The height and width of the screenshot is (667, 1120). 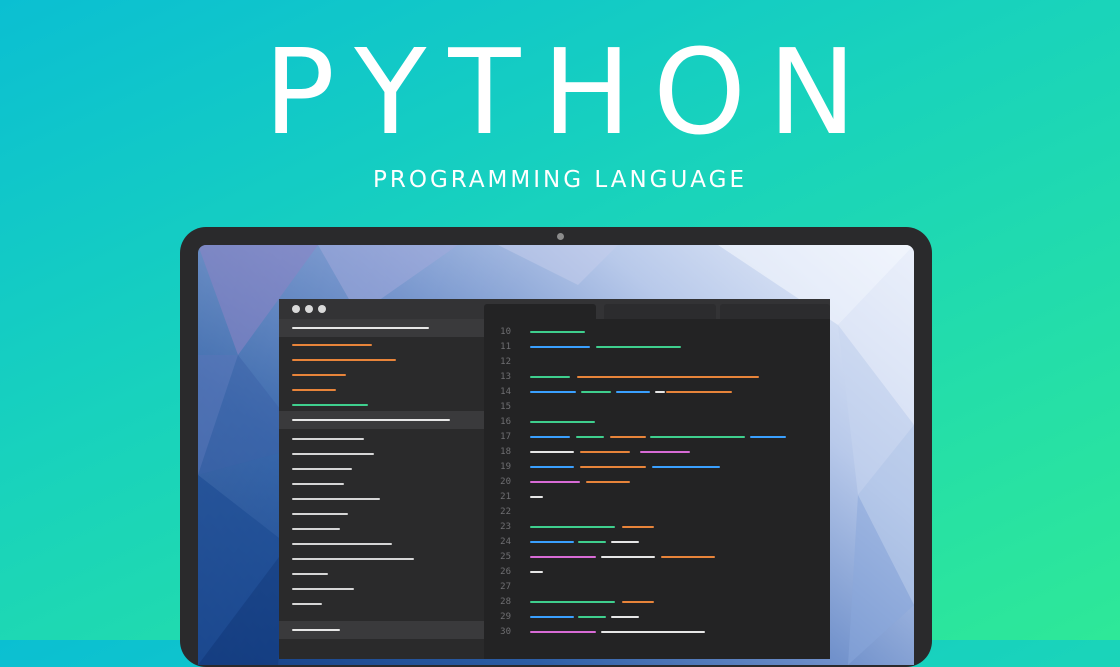 I want to click on line-number: 26, so click(x=505, y=572).